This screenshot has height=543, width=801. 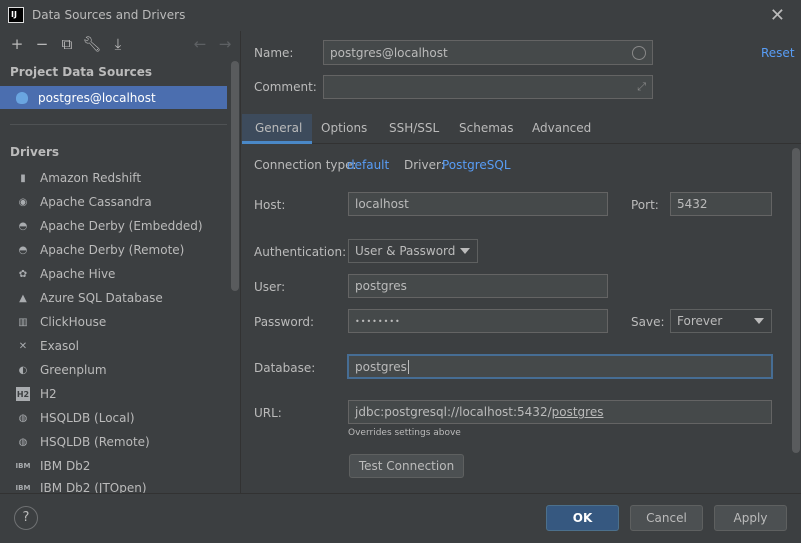 I want to click on name-label: Name:, so click(x=274, y=53).